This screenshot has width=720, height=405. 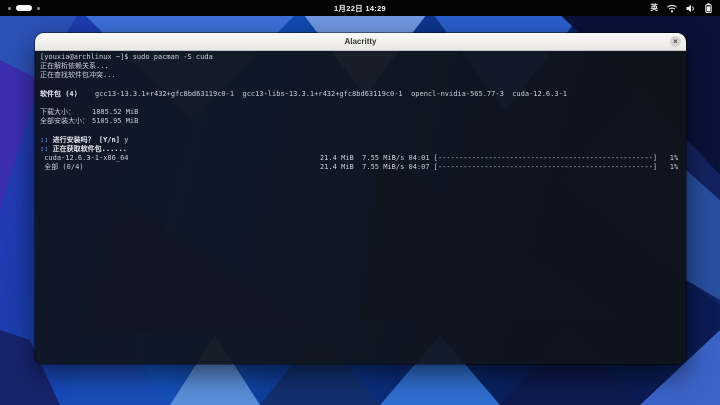 I want to click on workspace-indicator, so click(x=24, y=8).